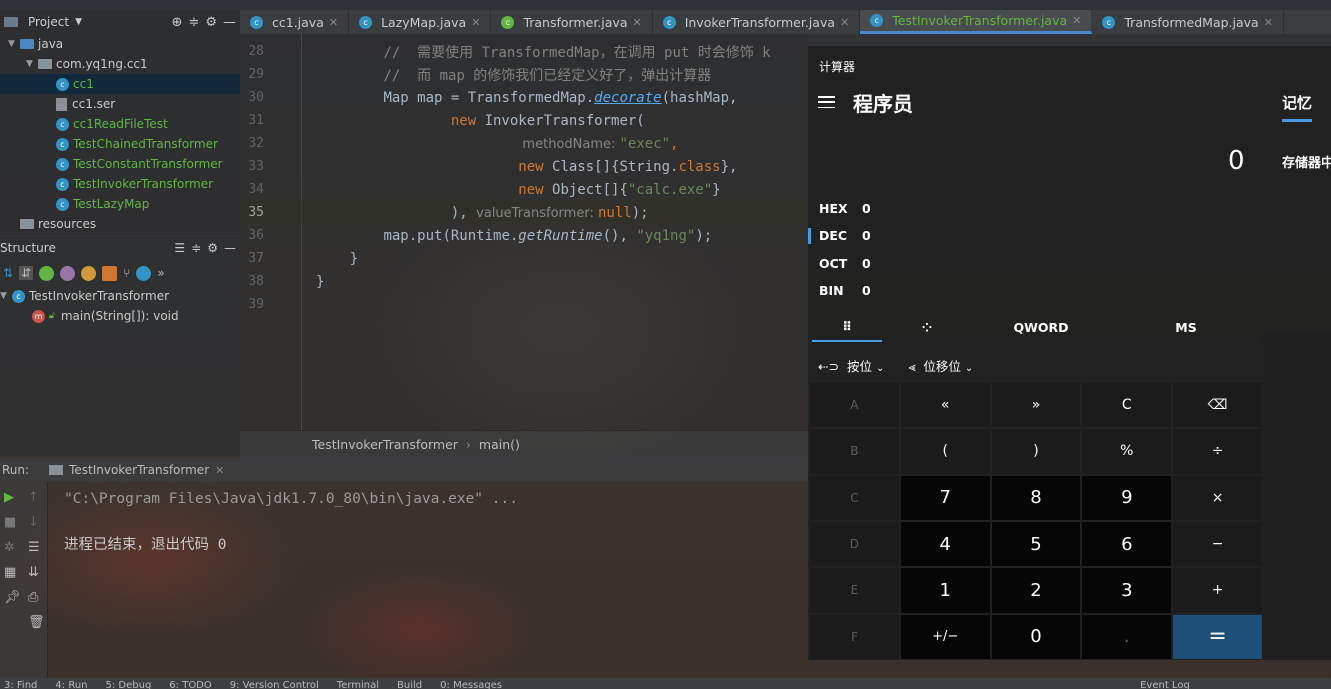 This screenshot has width=1331, height=689. What do you see at coordinates (845, 291) in the screenshot?
I see `radix-bin: BIN 0` at bounding box center [845, 291].